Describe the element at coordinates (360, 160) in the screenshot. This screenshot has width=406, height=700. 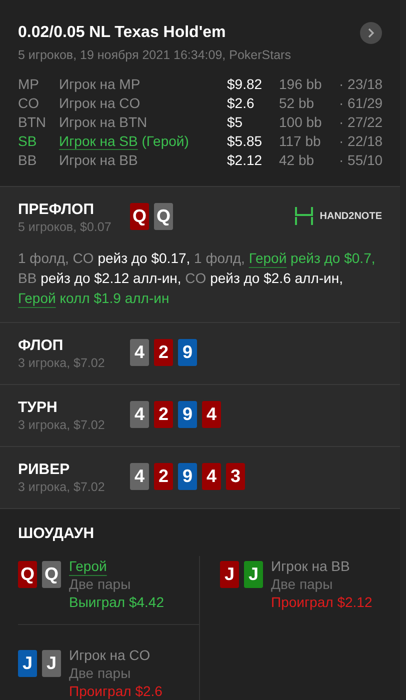
I see `player-stats: · 55/10` at that location.